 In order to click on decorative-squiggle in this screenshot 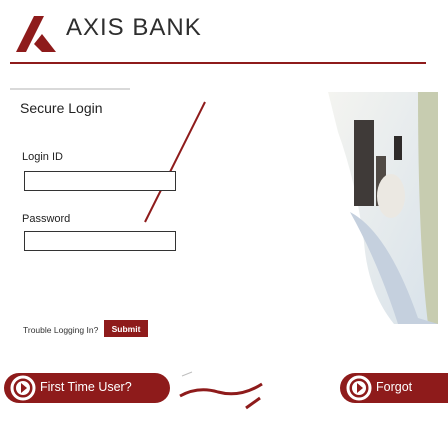, I will do `click(221, 390)`.